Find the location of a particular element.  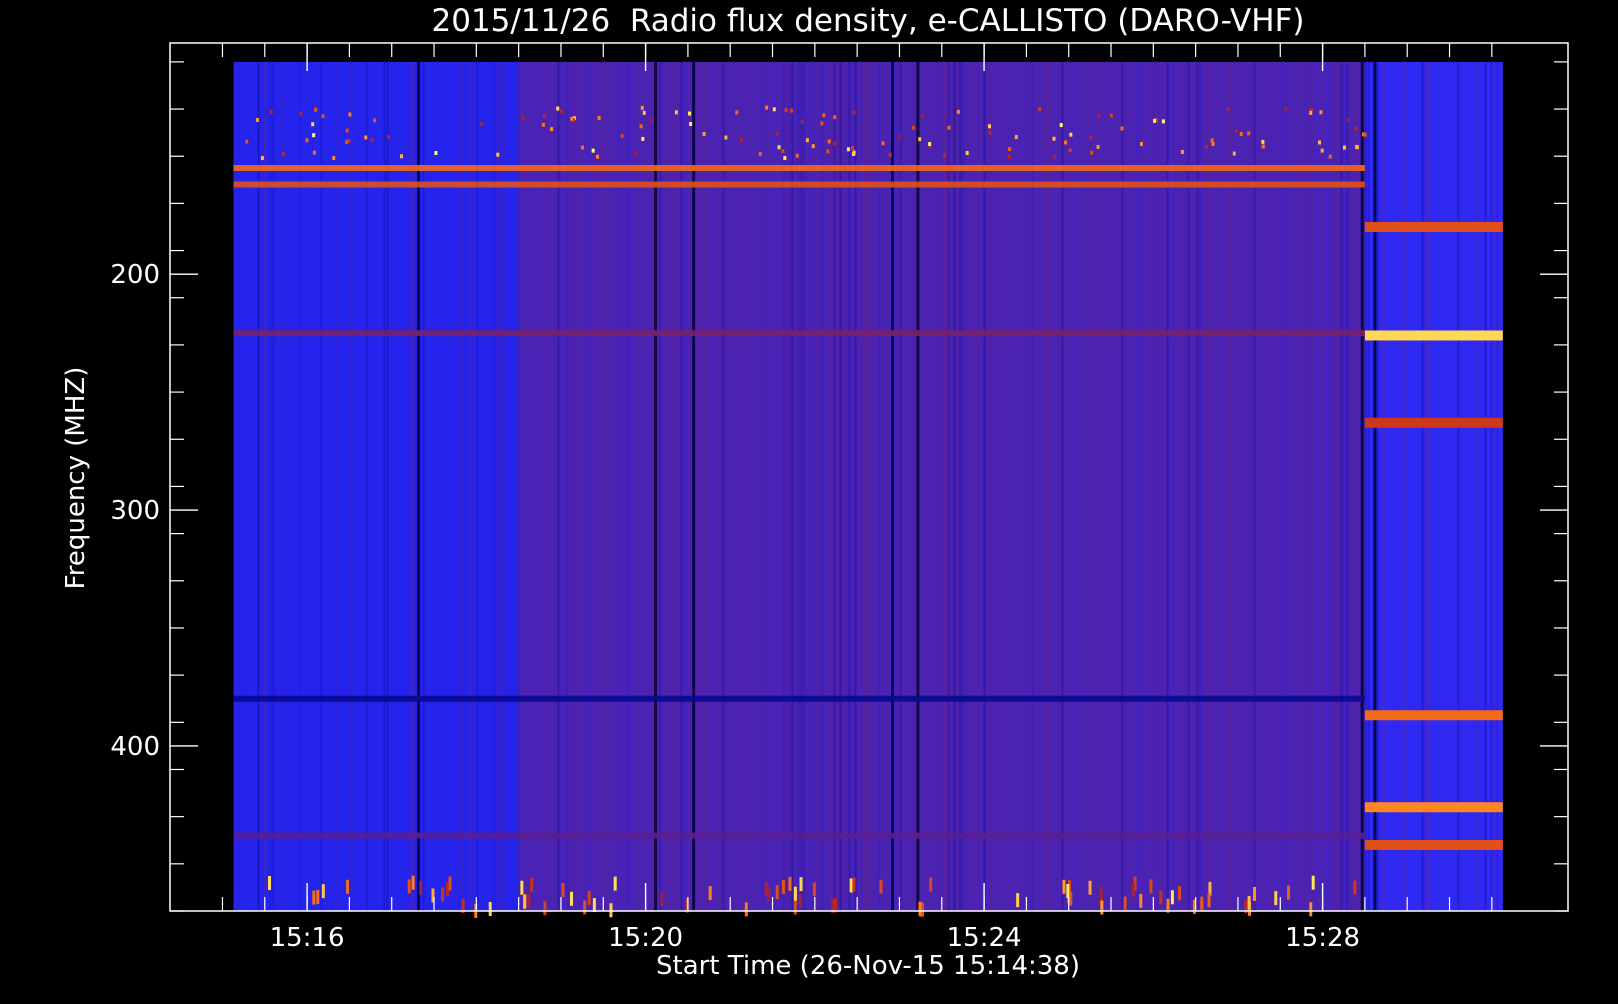

spectrogram-segment is located at coordinates (1433, 486).